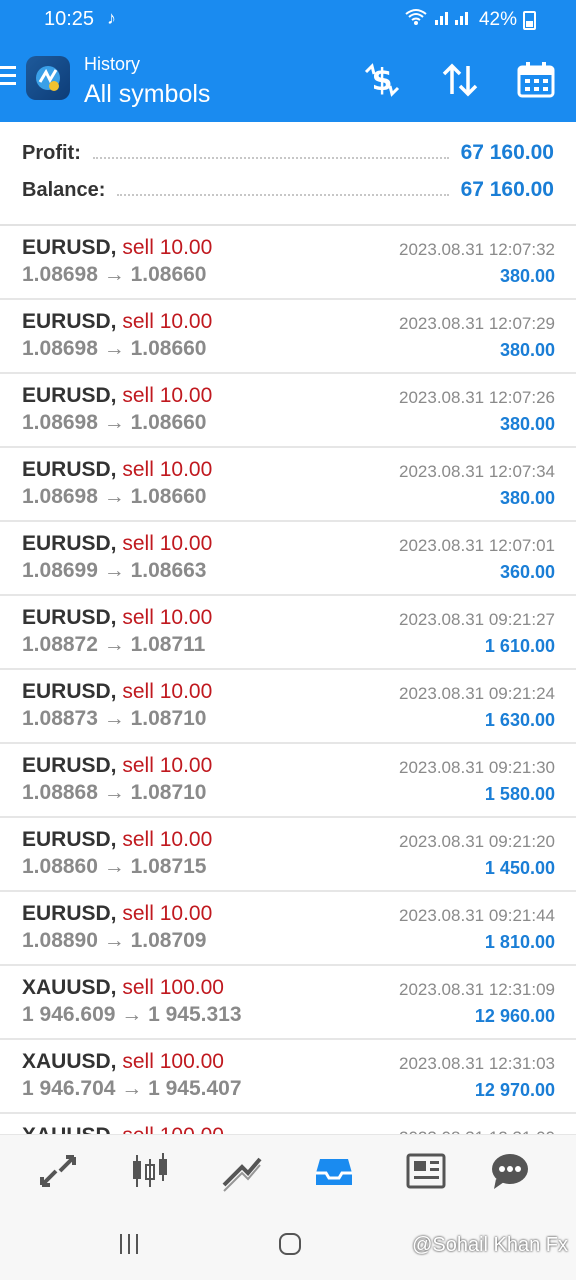  What do you see at coordinates (536, 80) in the screenshot?
I see `calendar-icon` at bounding box center [536, 80].